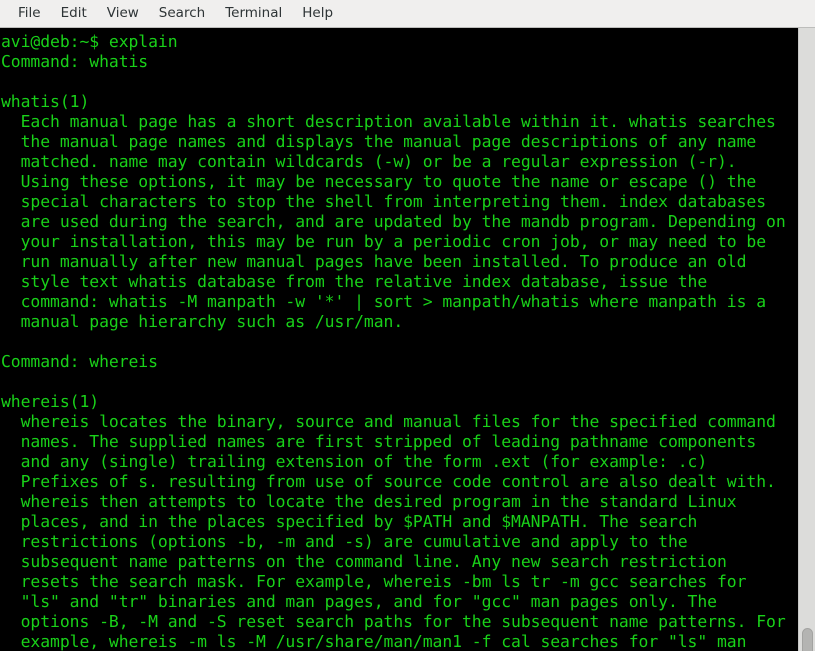 This screenshot has height=651, width=815. I want to click on terminal-scrollbar, so click(806, 339).